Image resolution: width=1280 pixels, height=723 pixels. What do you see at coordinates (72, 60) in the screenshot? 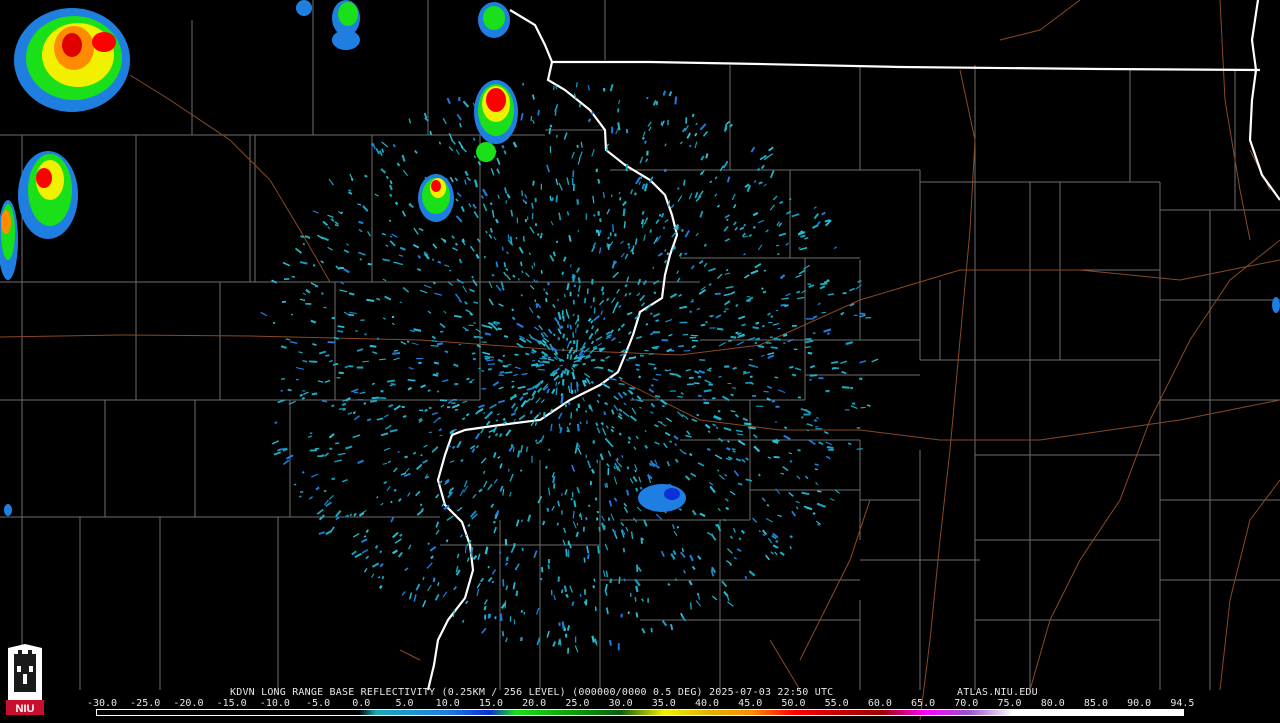
I see `storm-cell-northwest` at bounding box center [72, 60].